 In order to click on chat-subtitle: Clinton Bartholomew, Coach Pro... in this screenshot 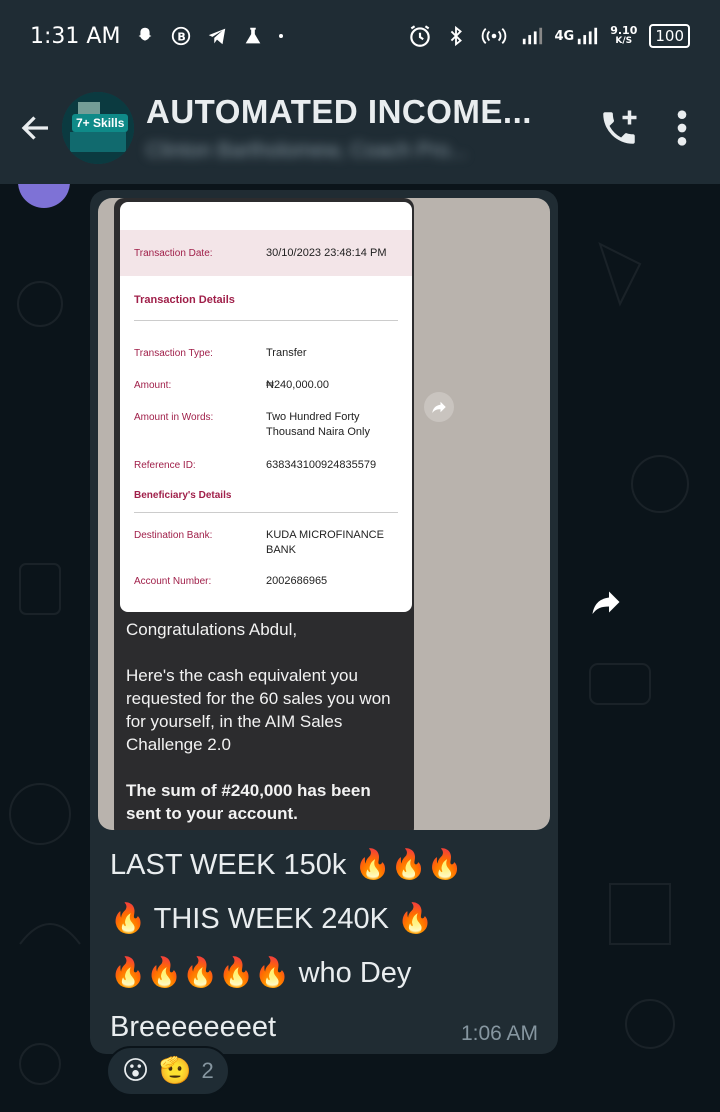, I will do `click(306, 150)`.